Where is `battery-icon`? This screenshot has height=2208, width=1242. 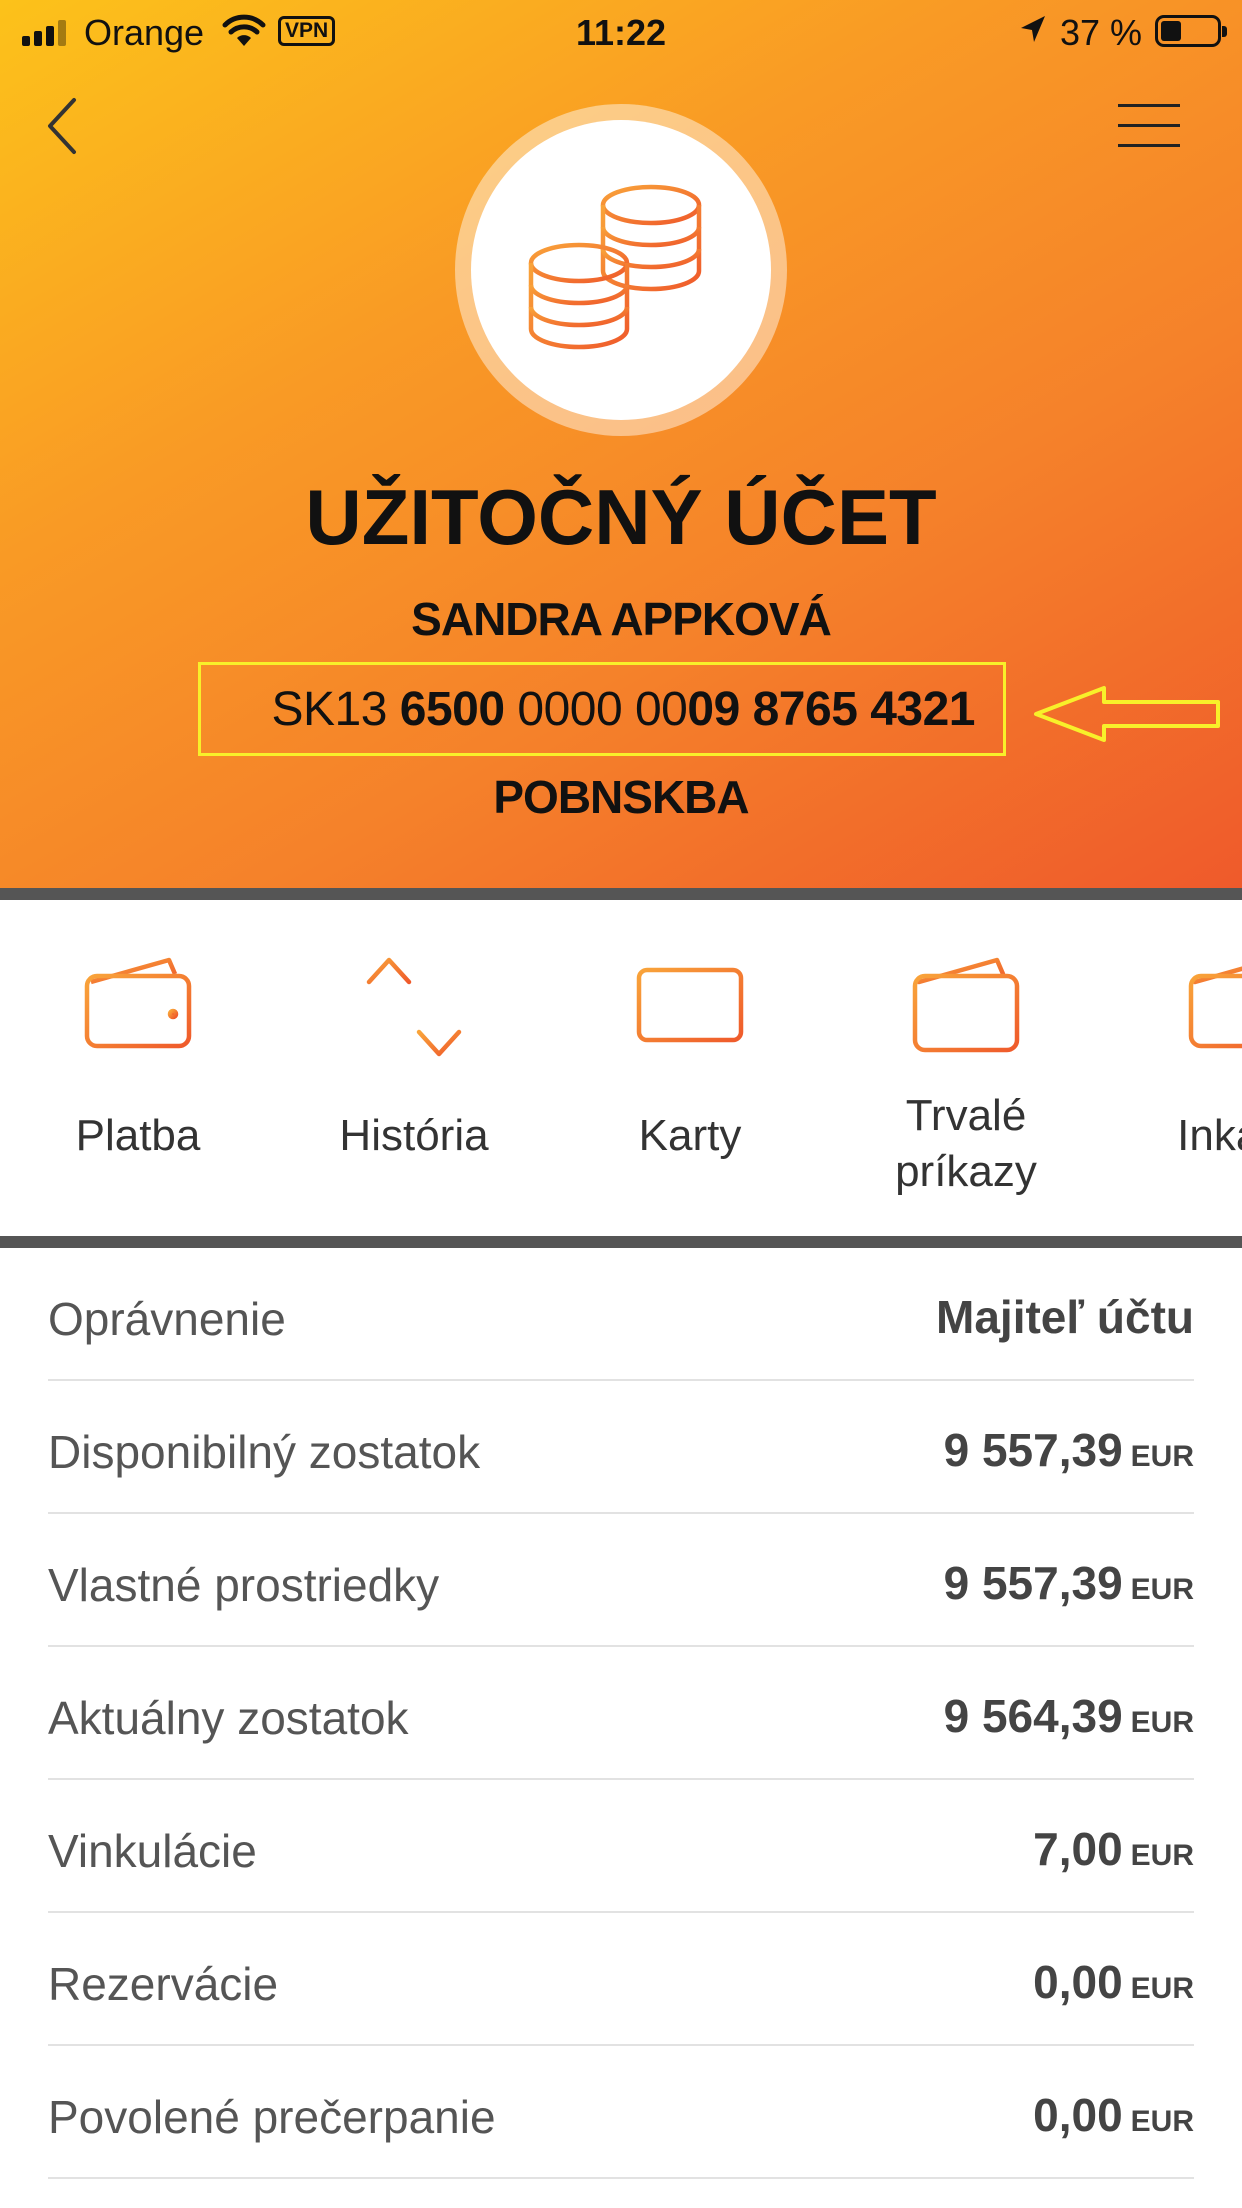
battery-icon is located at coordinates (1191, 31).